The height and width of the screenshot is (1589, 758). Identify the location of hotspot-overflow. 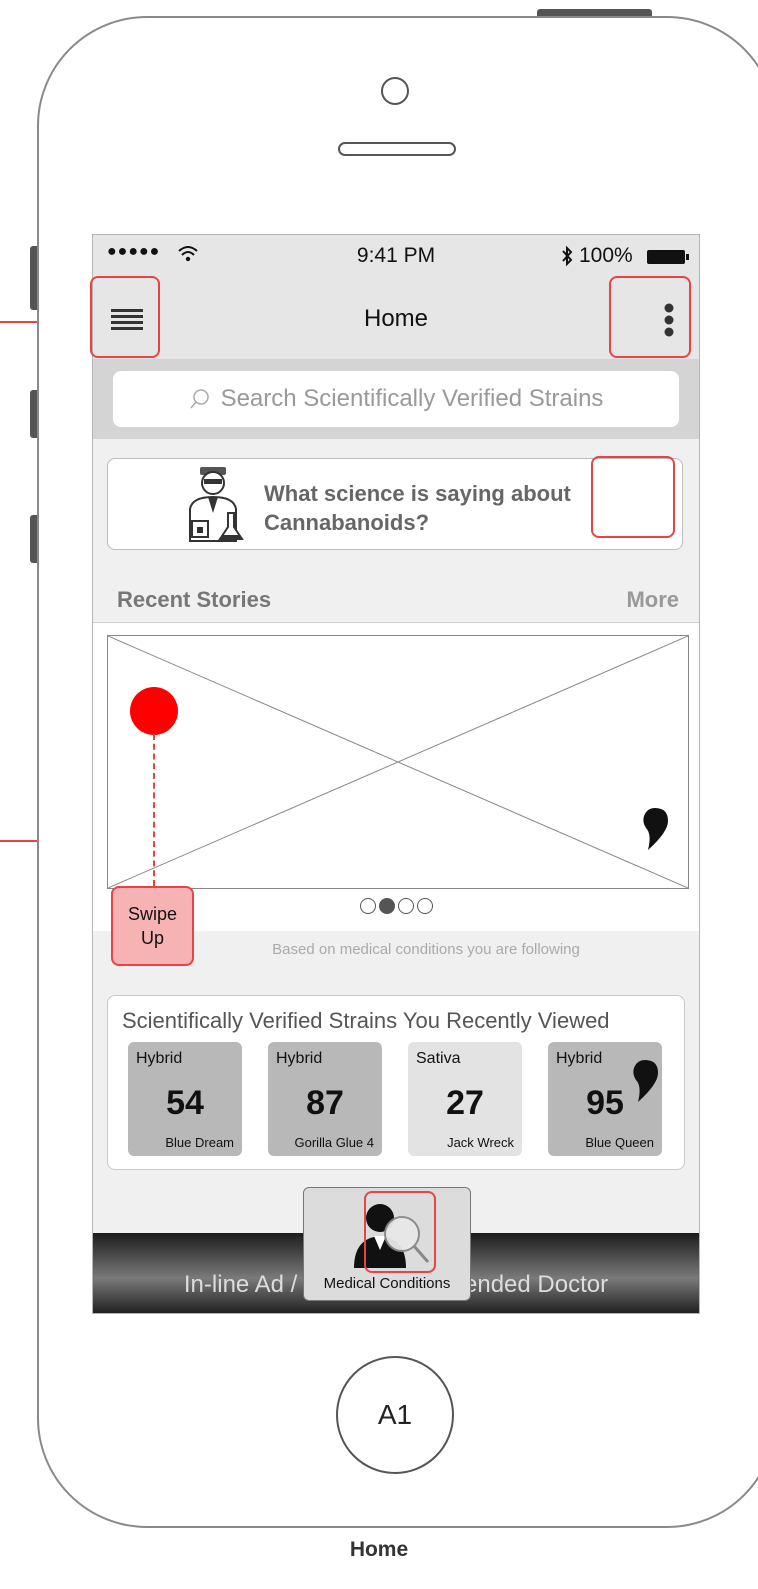
(650, 317).